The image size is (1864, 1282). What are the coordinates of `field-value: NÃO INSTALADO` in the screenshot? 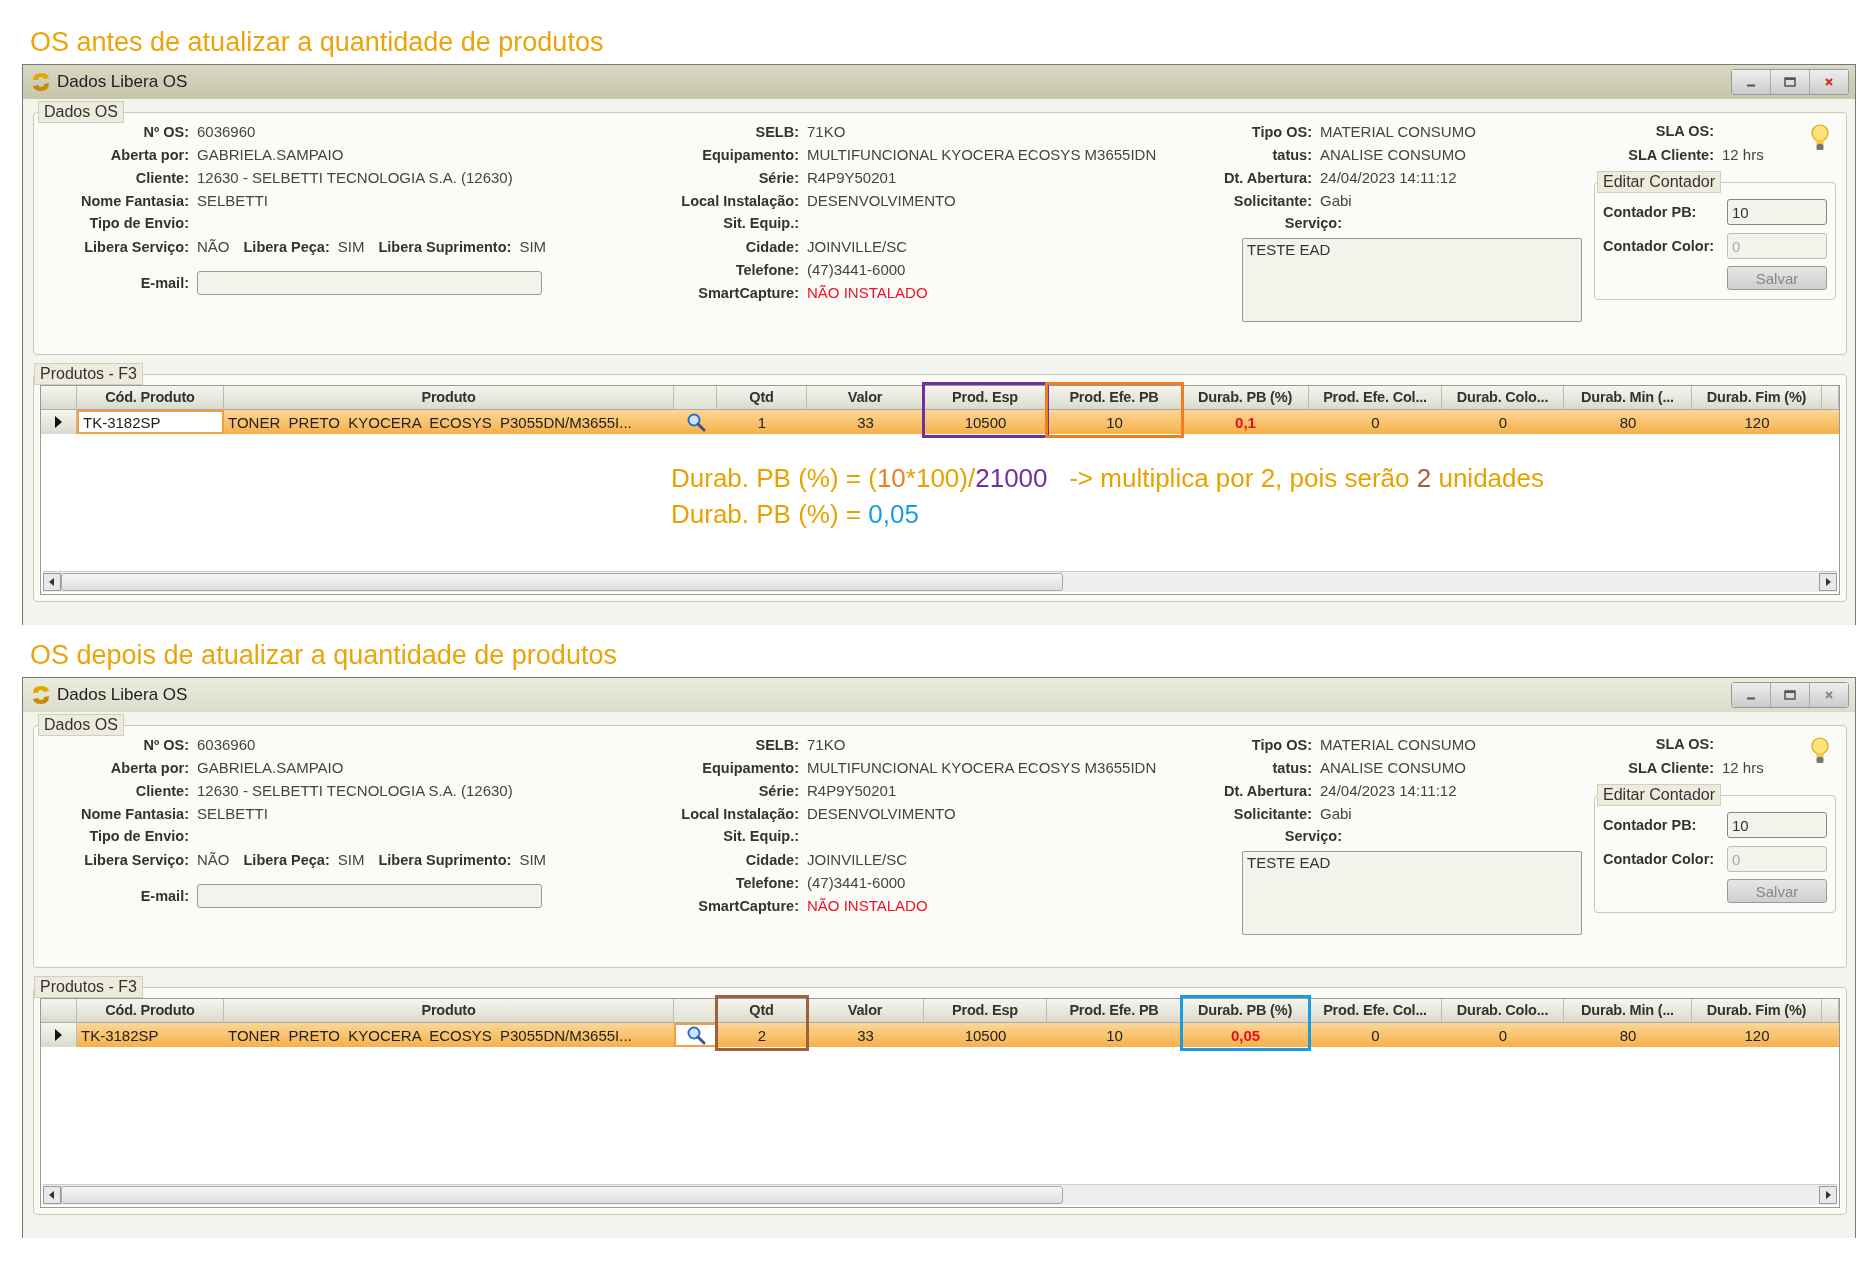 It's located at (867, 292).